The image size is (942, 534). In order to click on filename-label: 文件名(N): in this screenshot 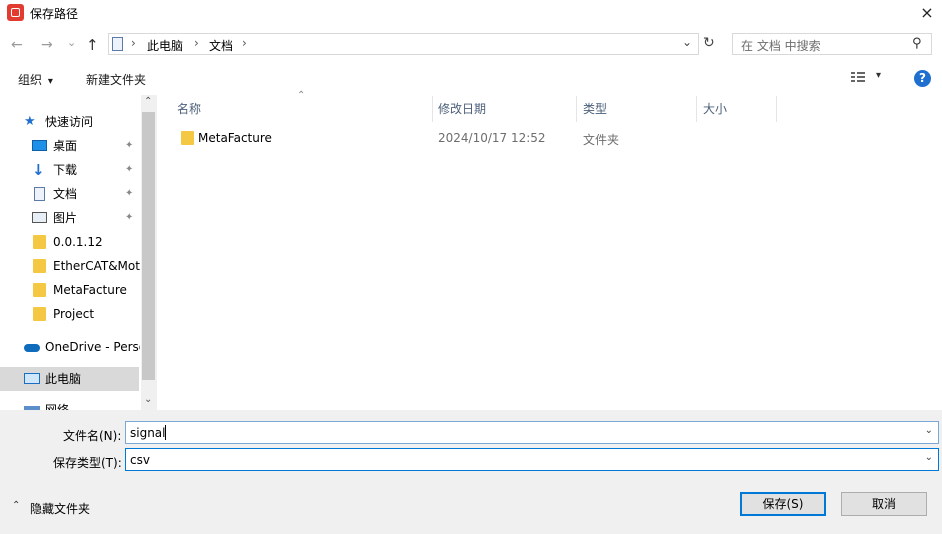, I will do `click(92, 436)`.